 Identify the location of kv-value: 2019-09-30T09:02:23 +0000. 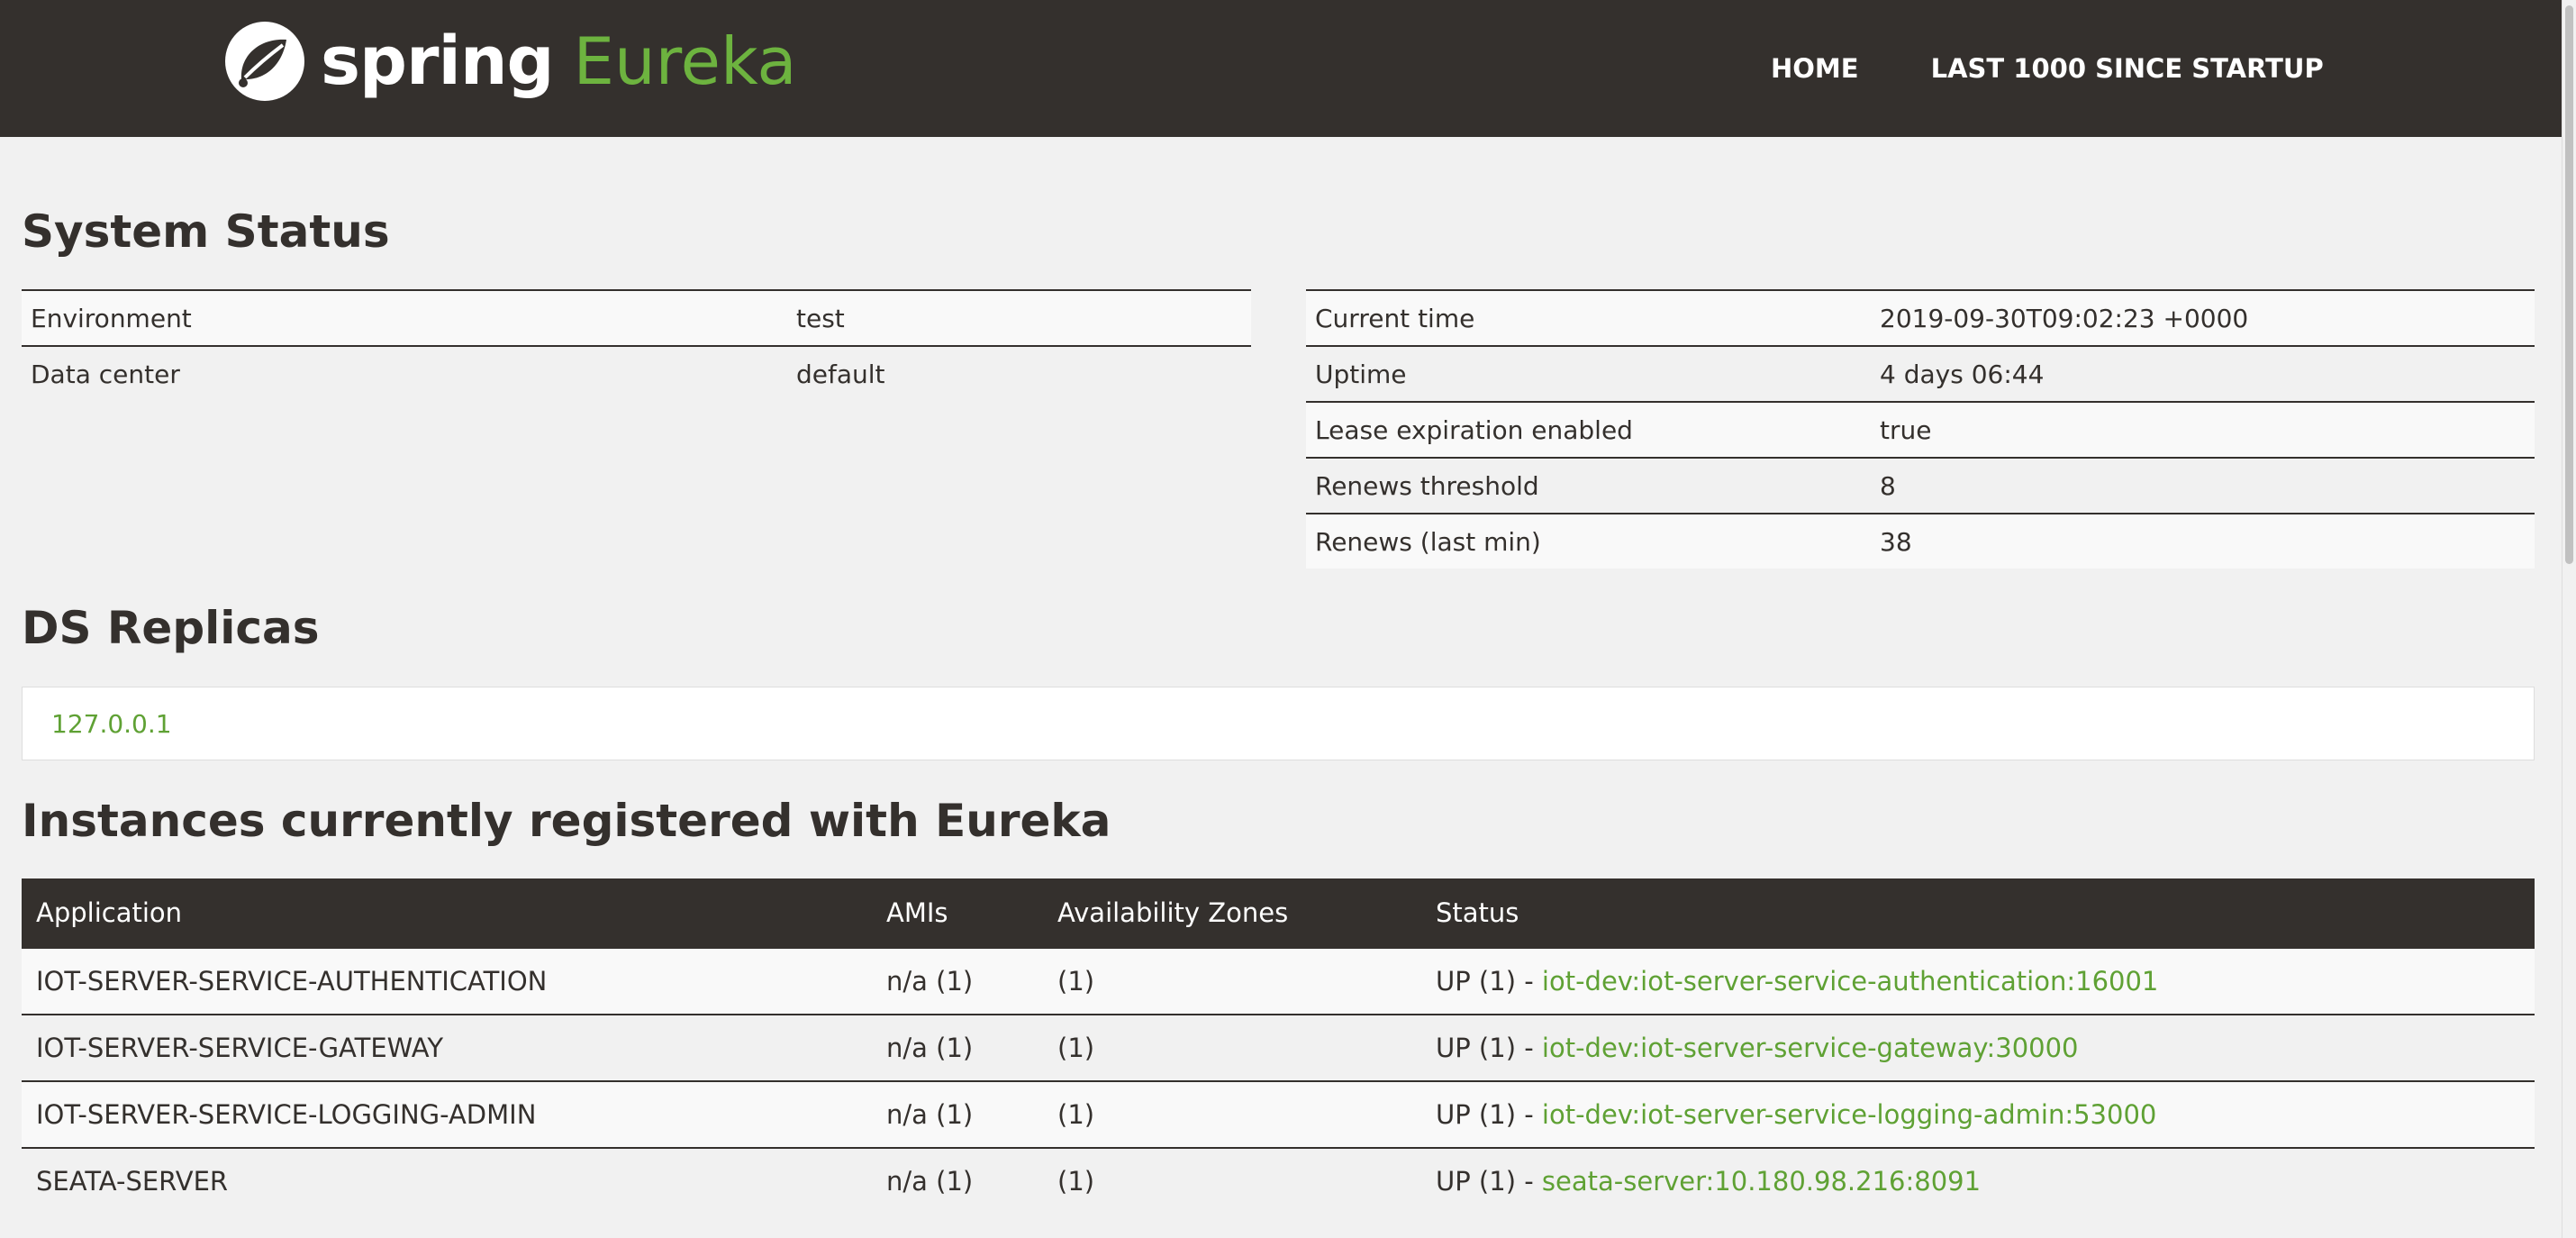
(2203, 317).